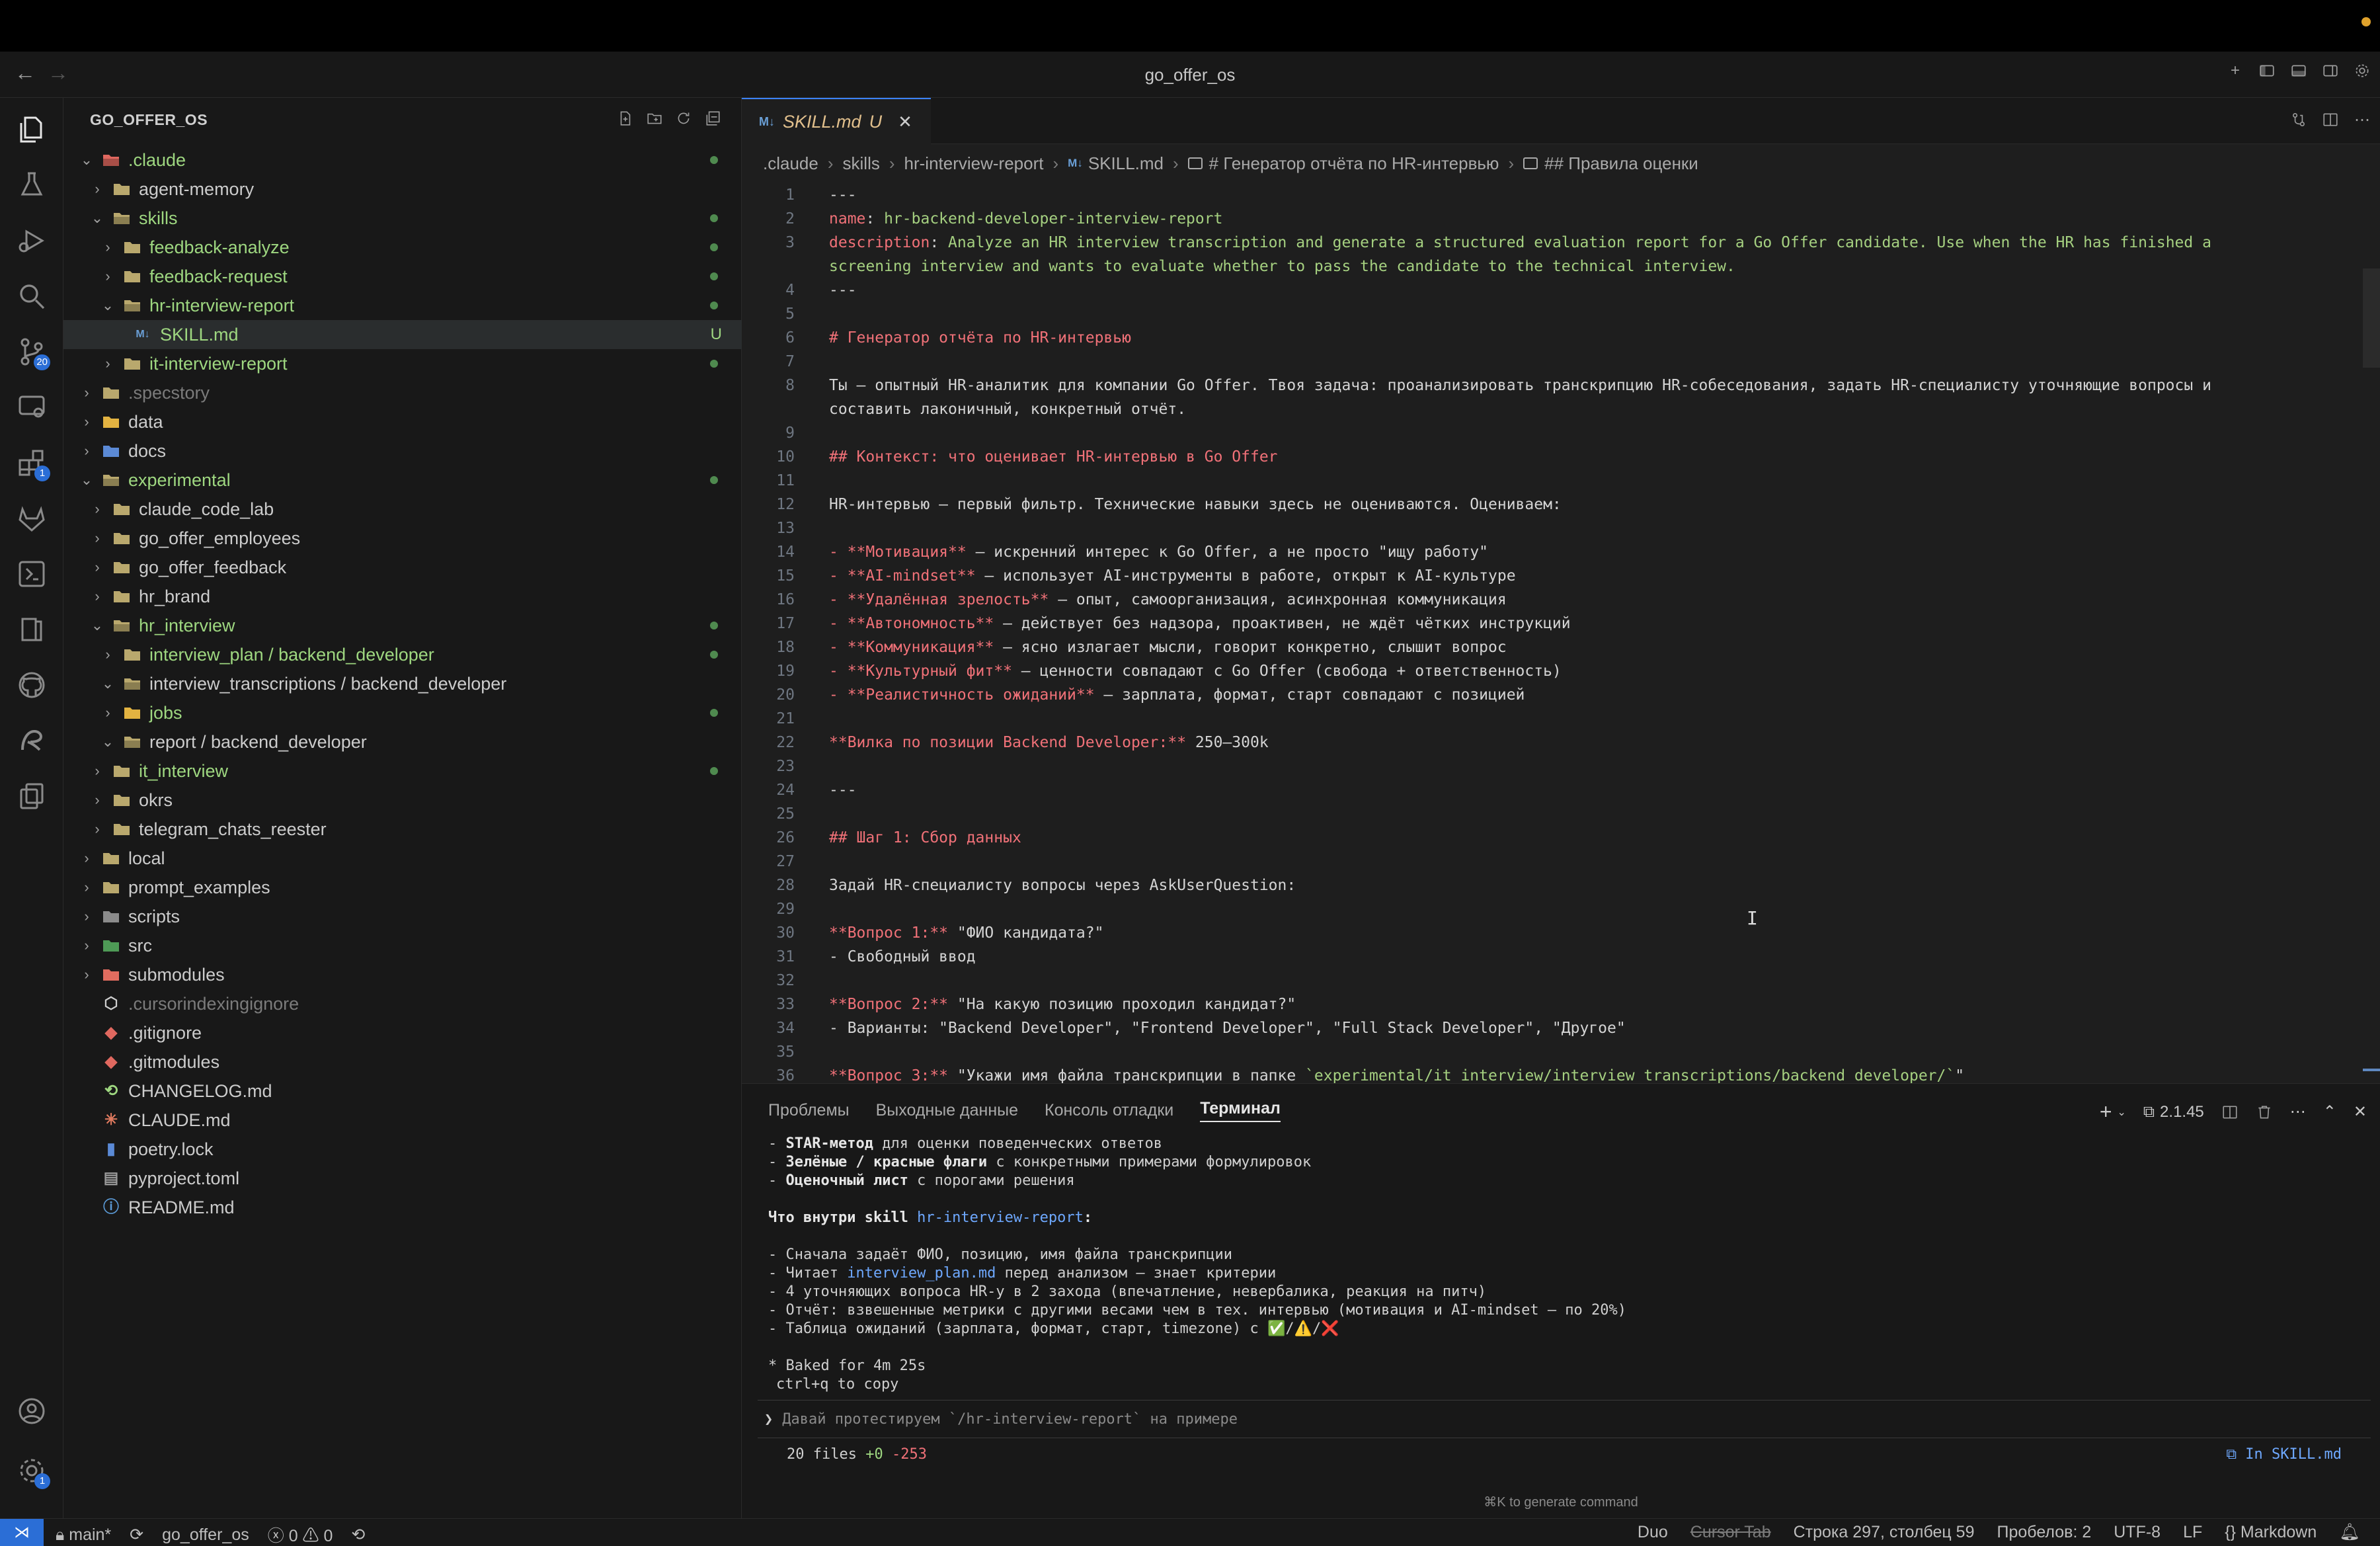  I want to click on settings-gear-icon, so click(2362, 70).